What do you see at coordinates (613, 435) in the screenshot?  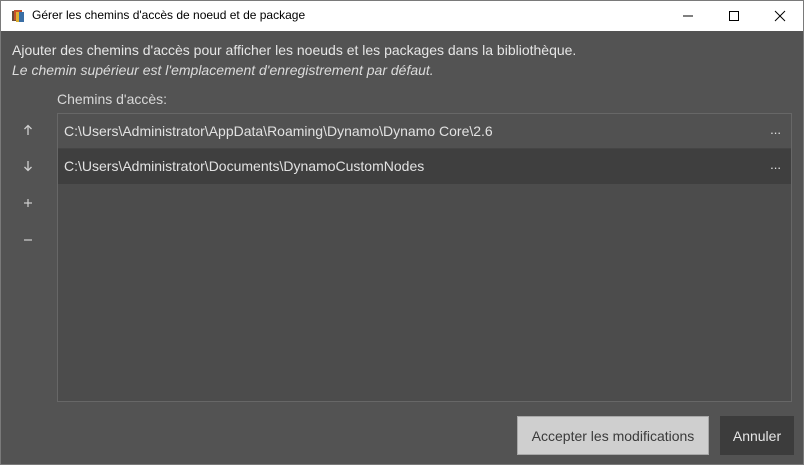 I see `accept-changes-button: Accepter les modifications` at bounding box center [613, 435].